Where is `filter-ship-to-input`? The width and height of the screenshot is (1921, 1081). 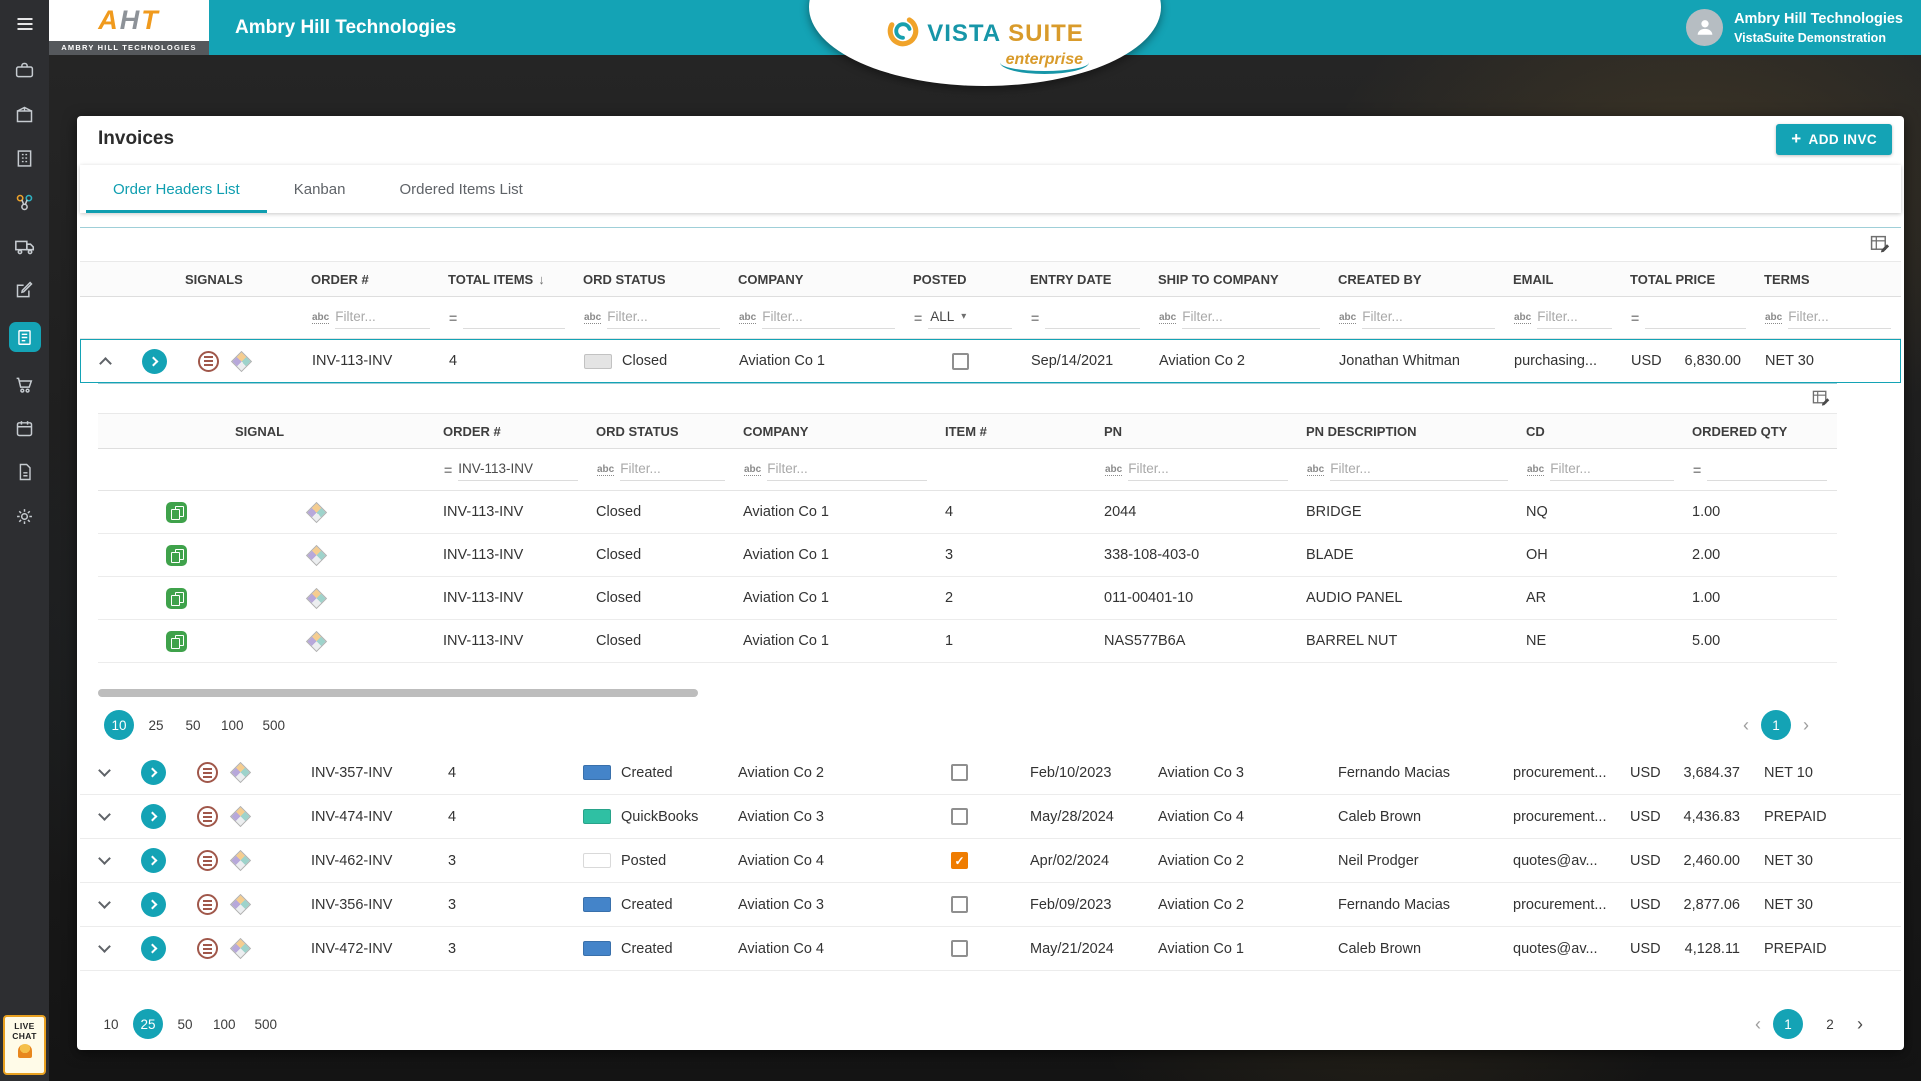
filter-ship-to-input is located at coordinates (1251, 317).